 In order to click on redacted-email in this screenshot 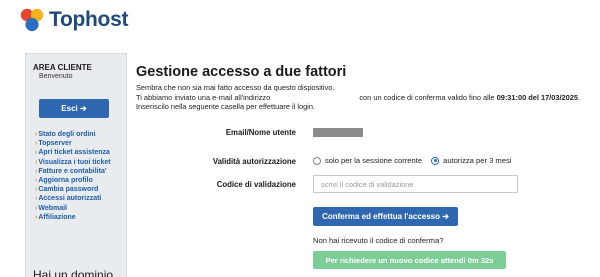, I will do `click(315, 97)`.